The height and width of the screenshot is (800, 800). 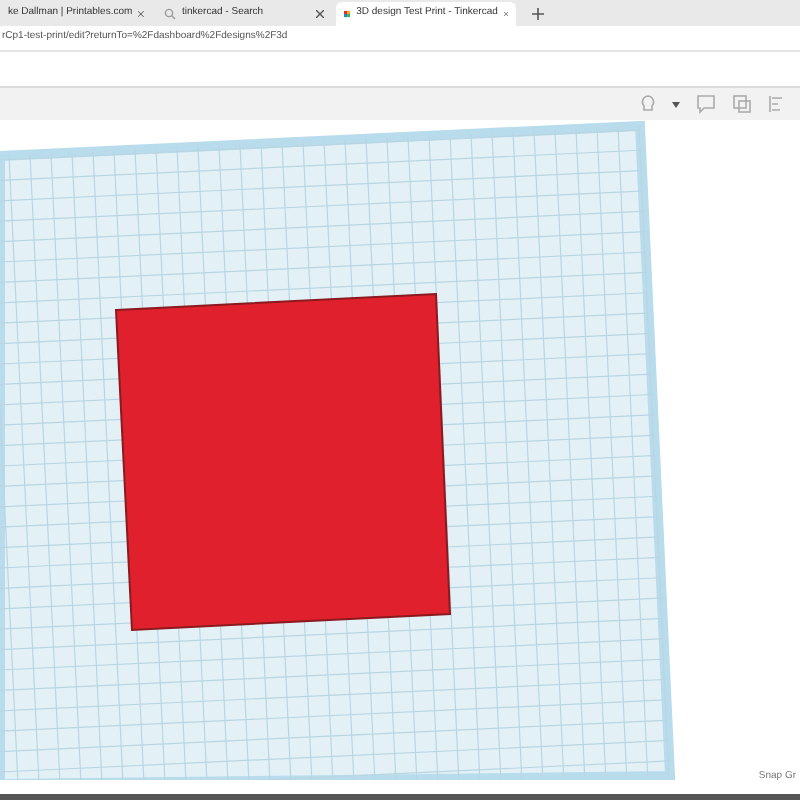 What do you see at coordinates (538, 14) in the screenshot?
I see `new-tab-icon` at bounding box center [538, 14].